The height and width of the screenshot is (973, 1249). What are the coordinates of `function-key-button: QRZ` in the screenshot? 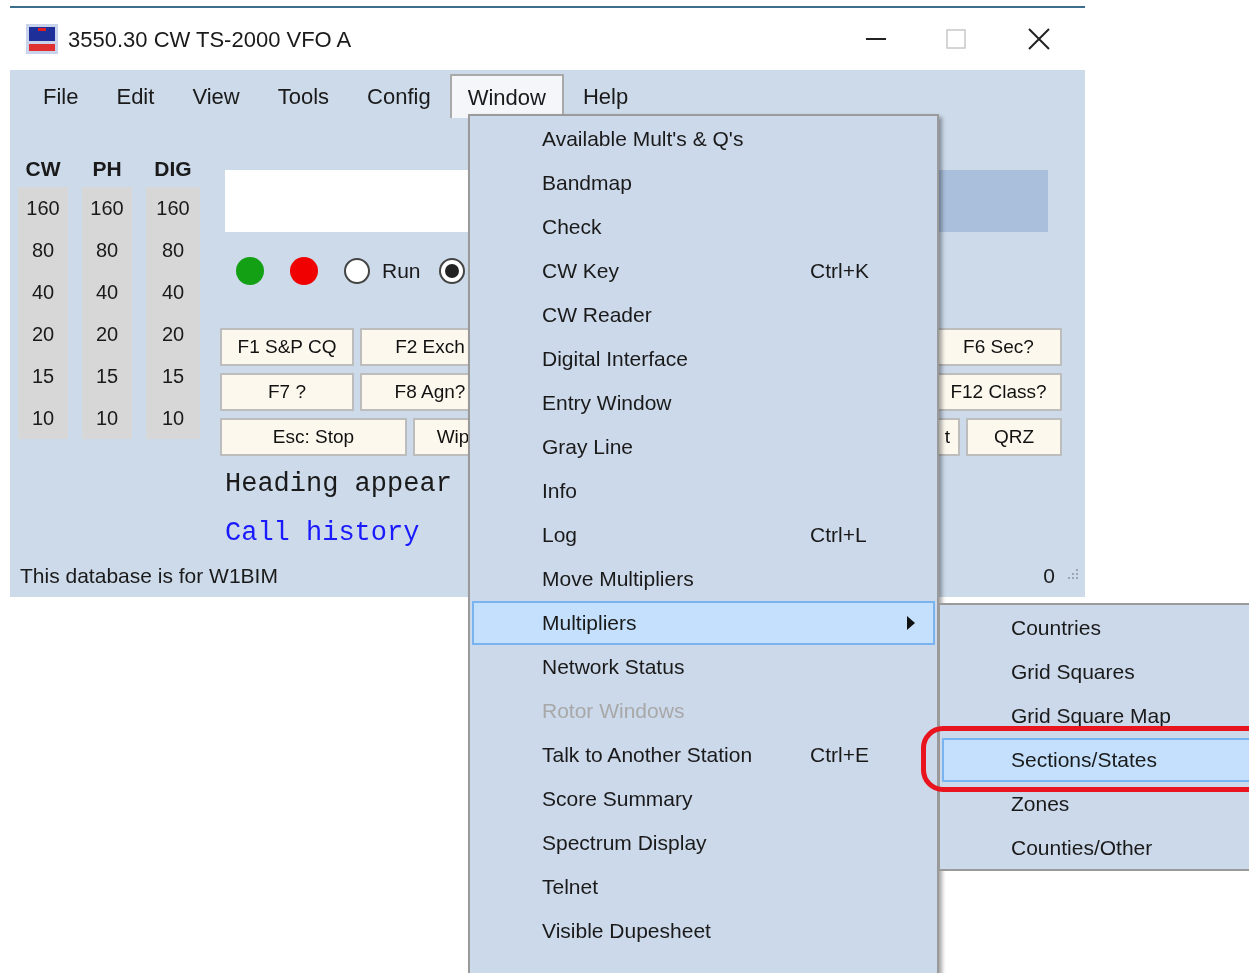 It's located at (1014, 437).